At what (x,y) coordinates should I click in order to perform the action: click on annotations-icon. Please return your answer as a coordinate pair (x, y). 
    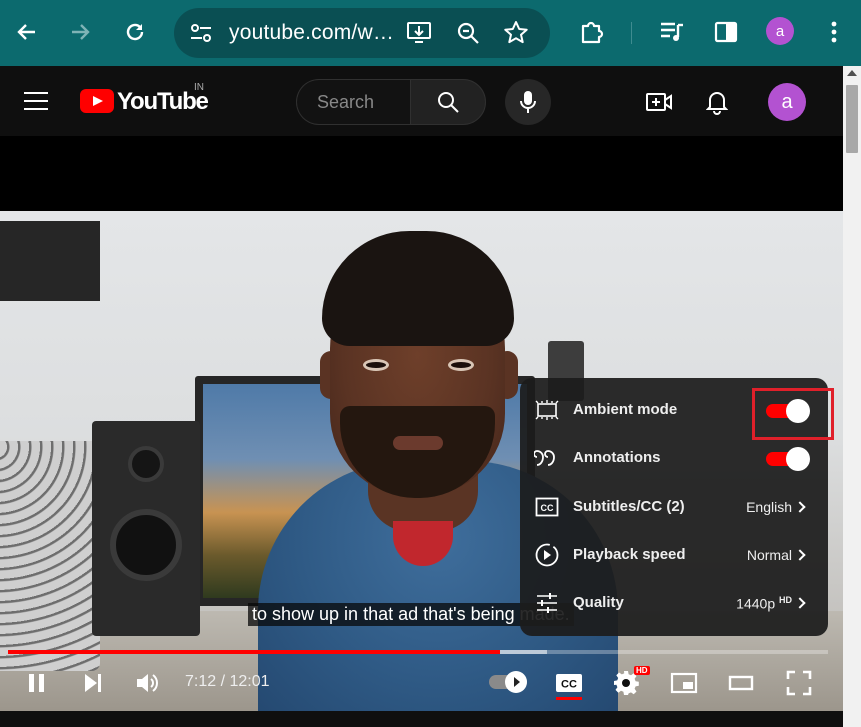
    Looking at the image, I should click on (547, 458).